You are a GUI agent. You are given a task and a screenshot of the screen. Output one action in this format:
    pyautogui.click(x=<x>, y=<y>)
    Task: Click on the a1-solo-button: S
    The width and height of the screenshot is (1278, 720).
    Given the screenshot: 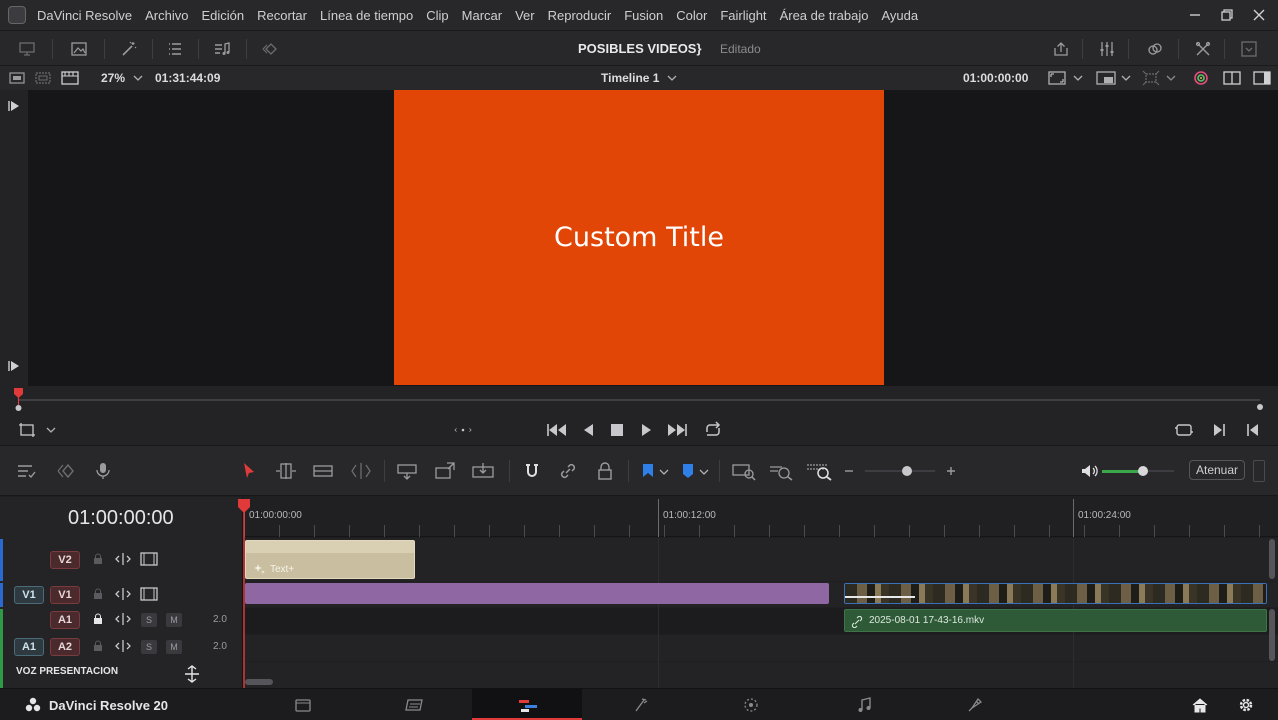 What is the action you would take?
    pyautogui.click(x=149, y=620)
    